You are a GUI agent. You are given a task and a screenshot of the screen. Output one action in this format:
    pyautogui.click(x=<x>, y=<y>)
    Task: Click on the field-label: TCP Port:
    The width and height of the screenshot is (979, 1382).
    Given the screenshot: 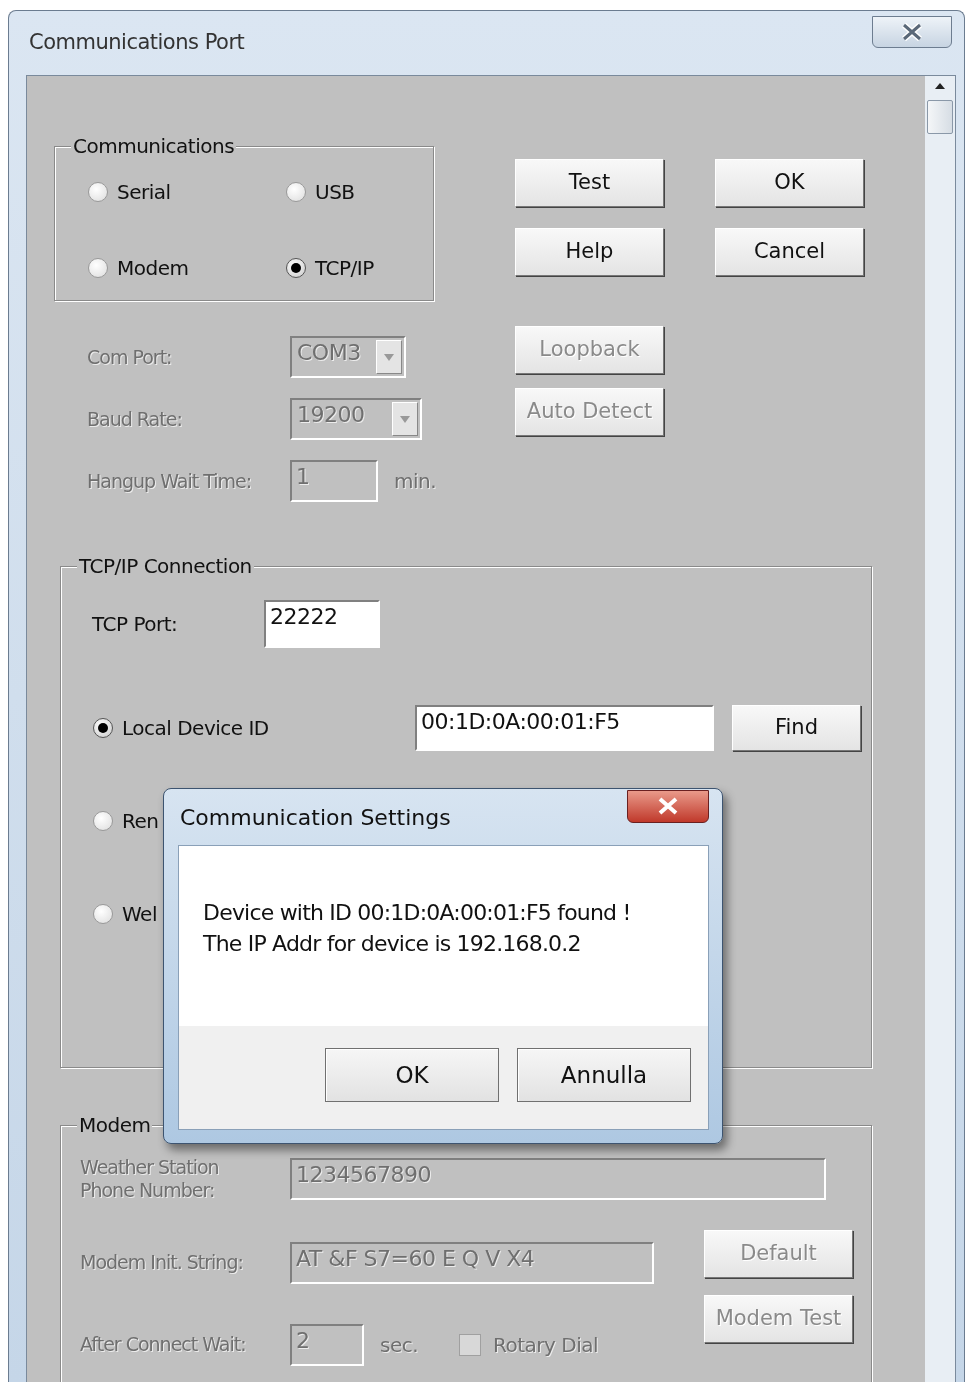 What is the action you would take?
    pyautogui.click(x=135, y=624)
    